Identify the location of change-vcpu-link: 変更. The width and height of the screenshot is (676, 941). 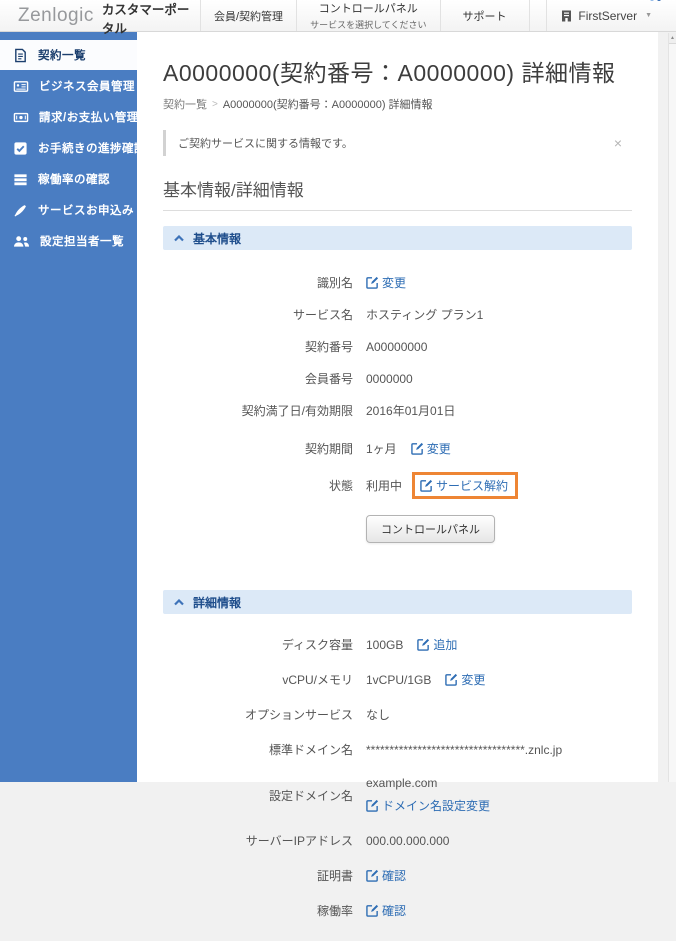
(465, 679).